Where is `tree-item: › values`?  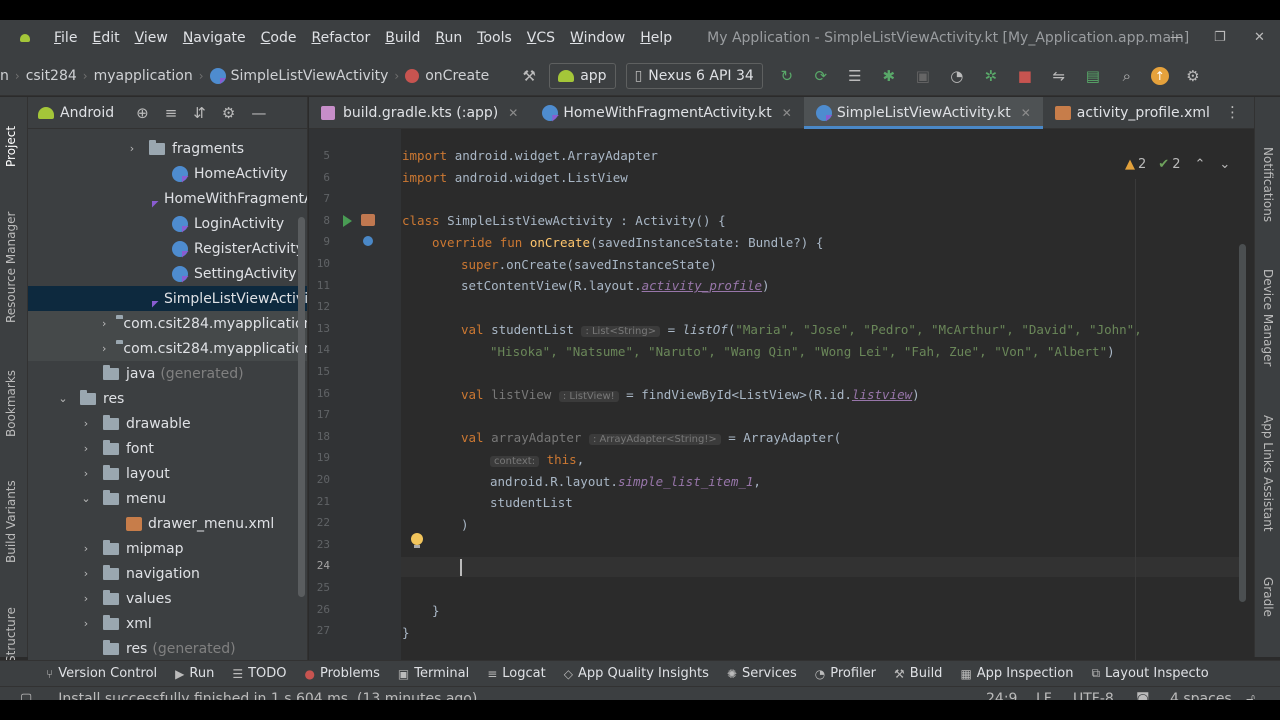 tree-item: › values is located at coordinates (167, 598).